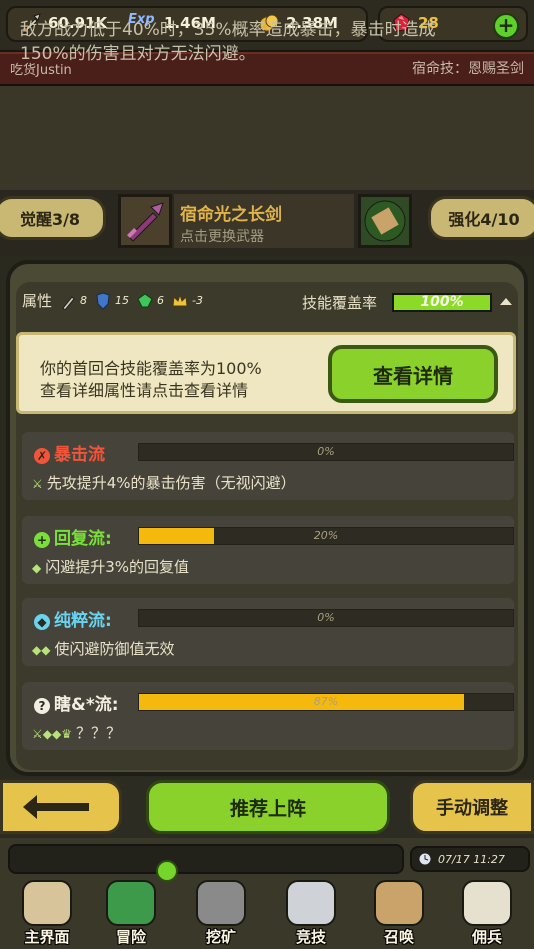 This screenshot has height=949, width=534. What do you see at coordinates (486, 937) in the screenshot?
I see `nav-label: 佣兵` at bounding box center [486, 937].